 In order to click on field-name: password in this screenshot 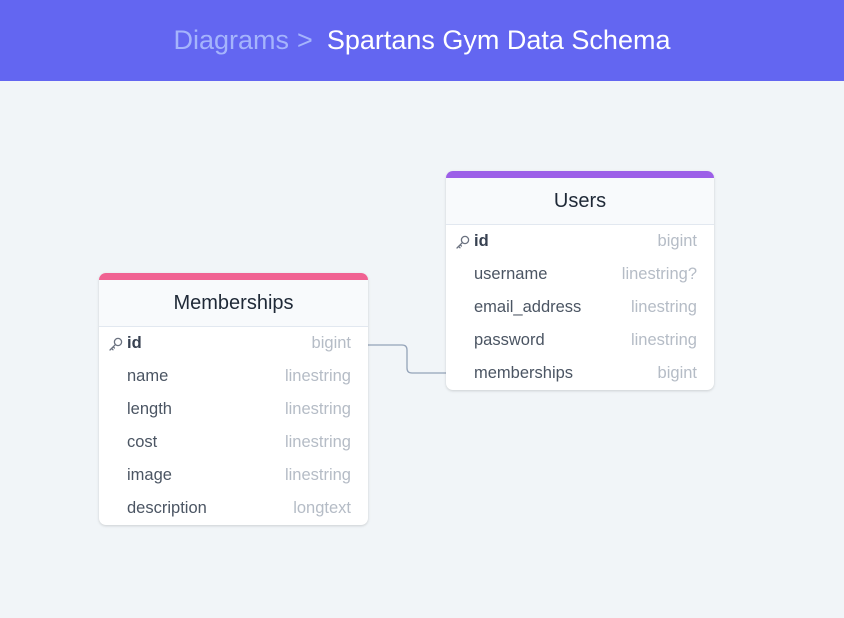, I will do `click(509, 340)`.